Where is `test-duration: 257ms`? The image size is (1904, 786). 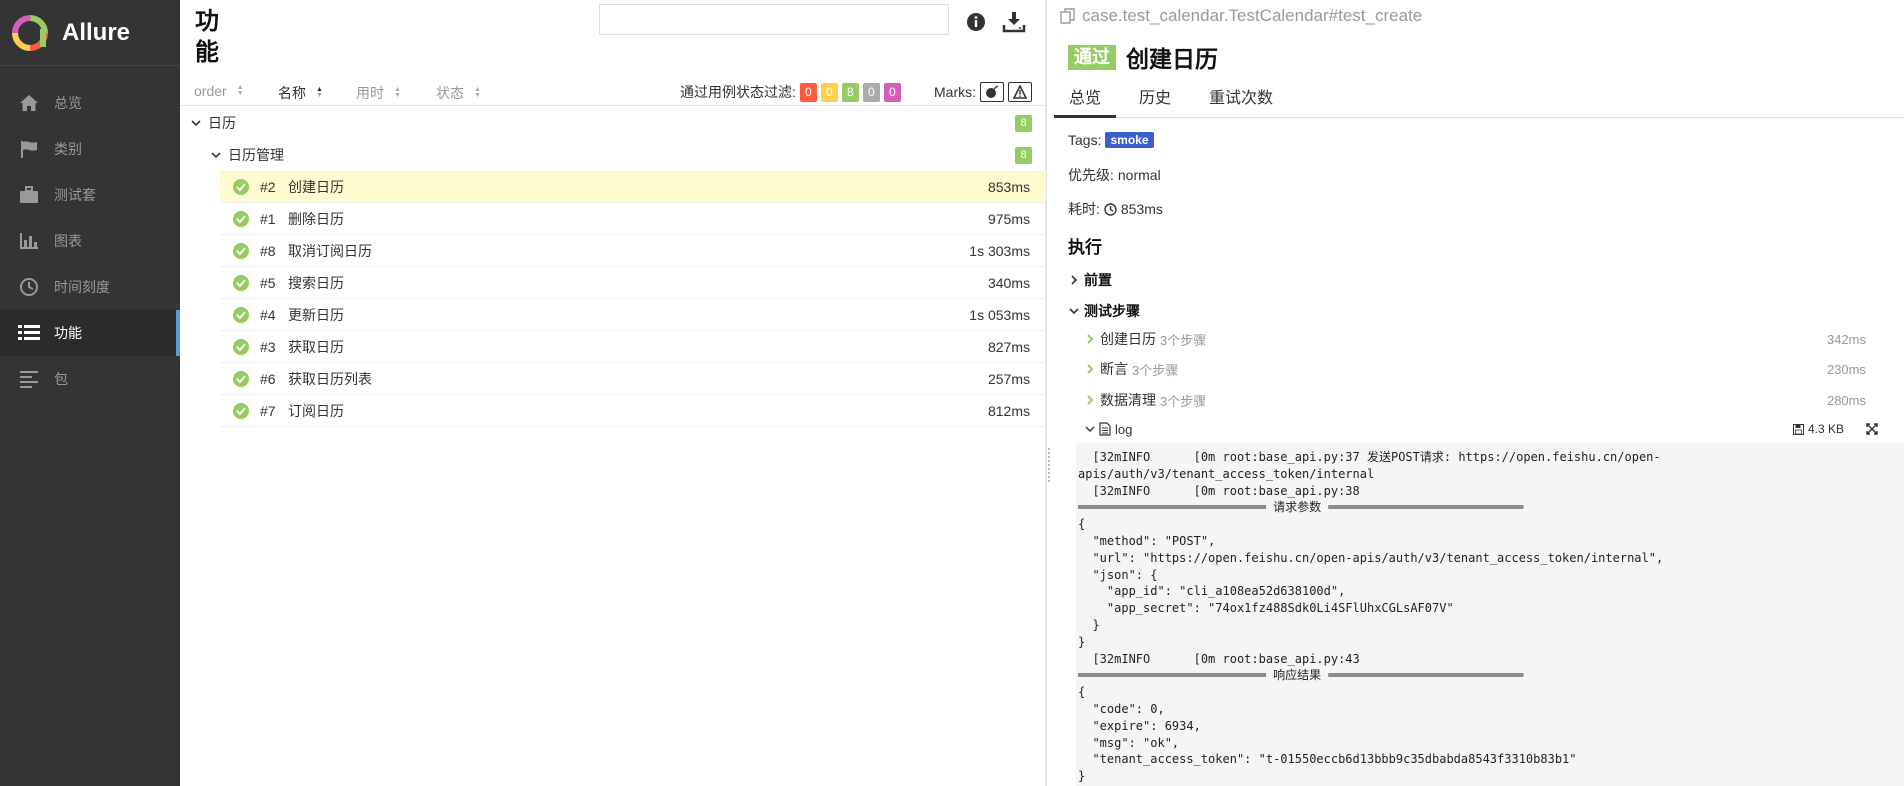 test-duration: 257ms is located at coordinates (1008, 378).